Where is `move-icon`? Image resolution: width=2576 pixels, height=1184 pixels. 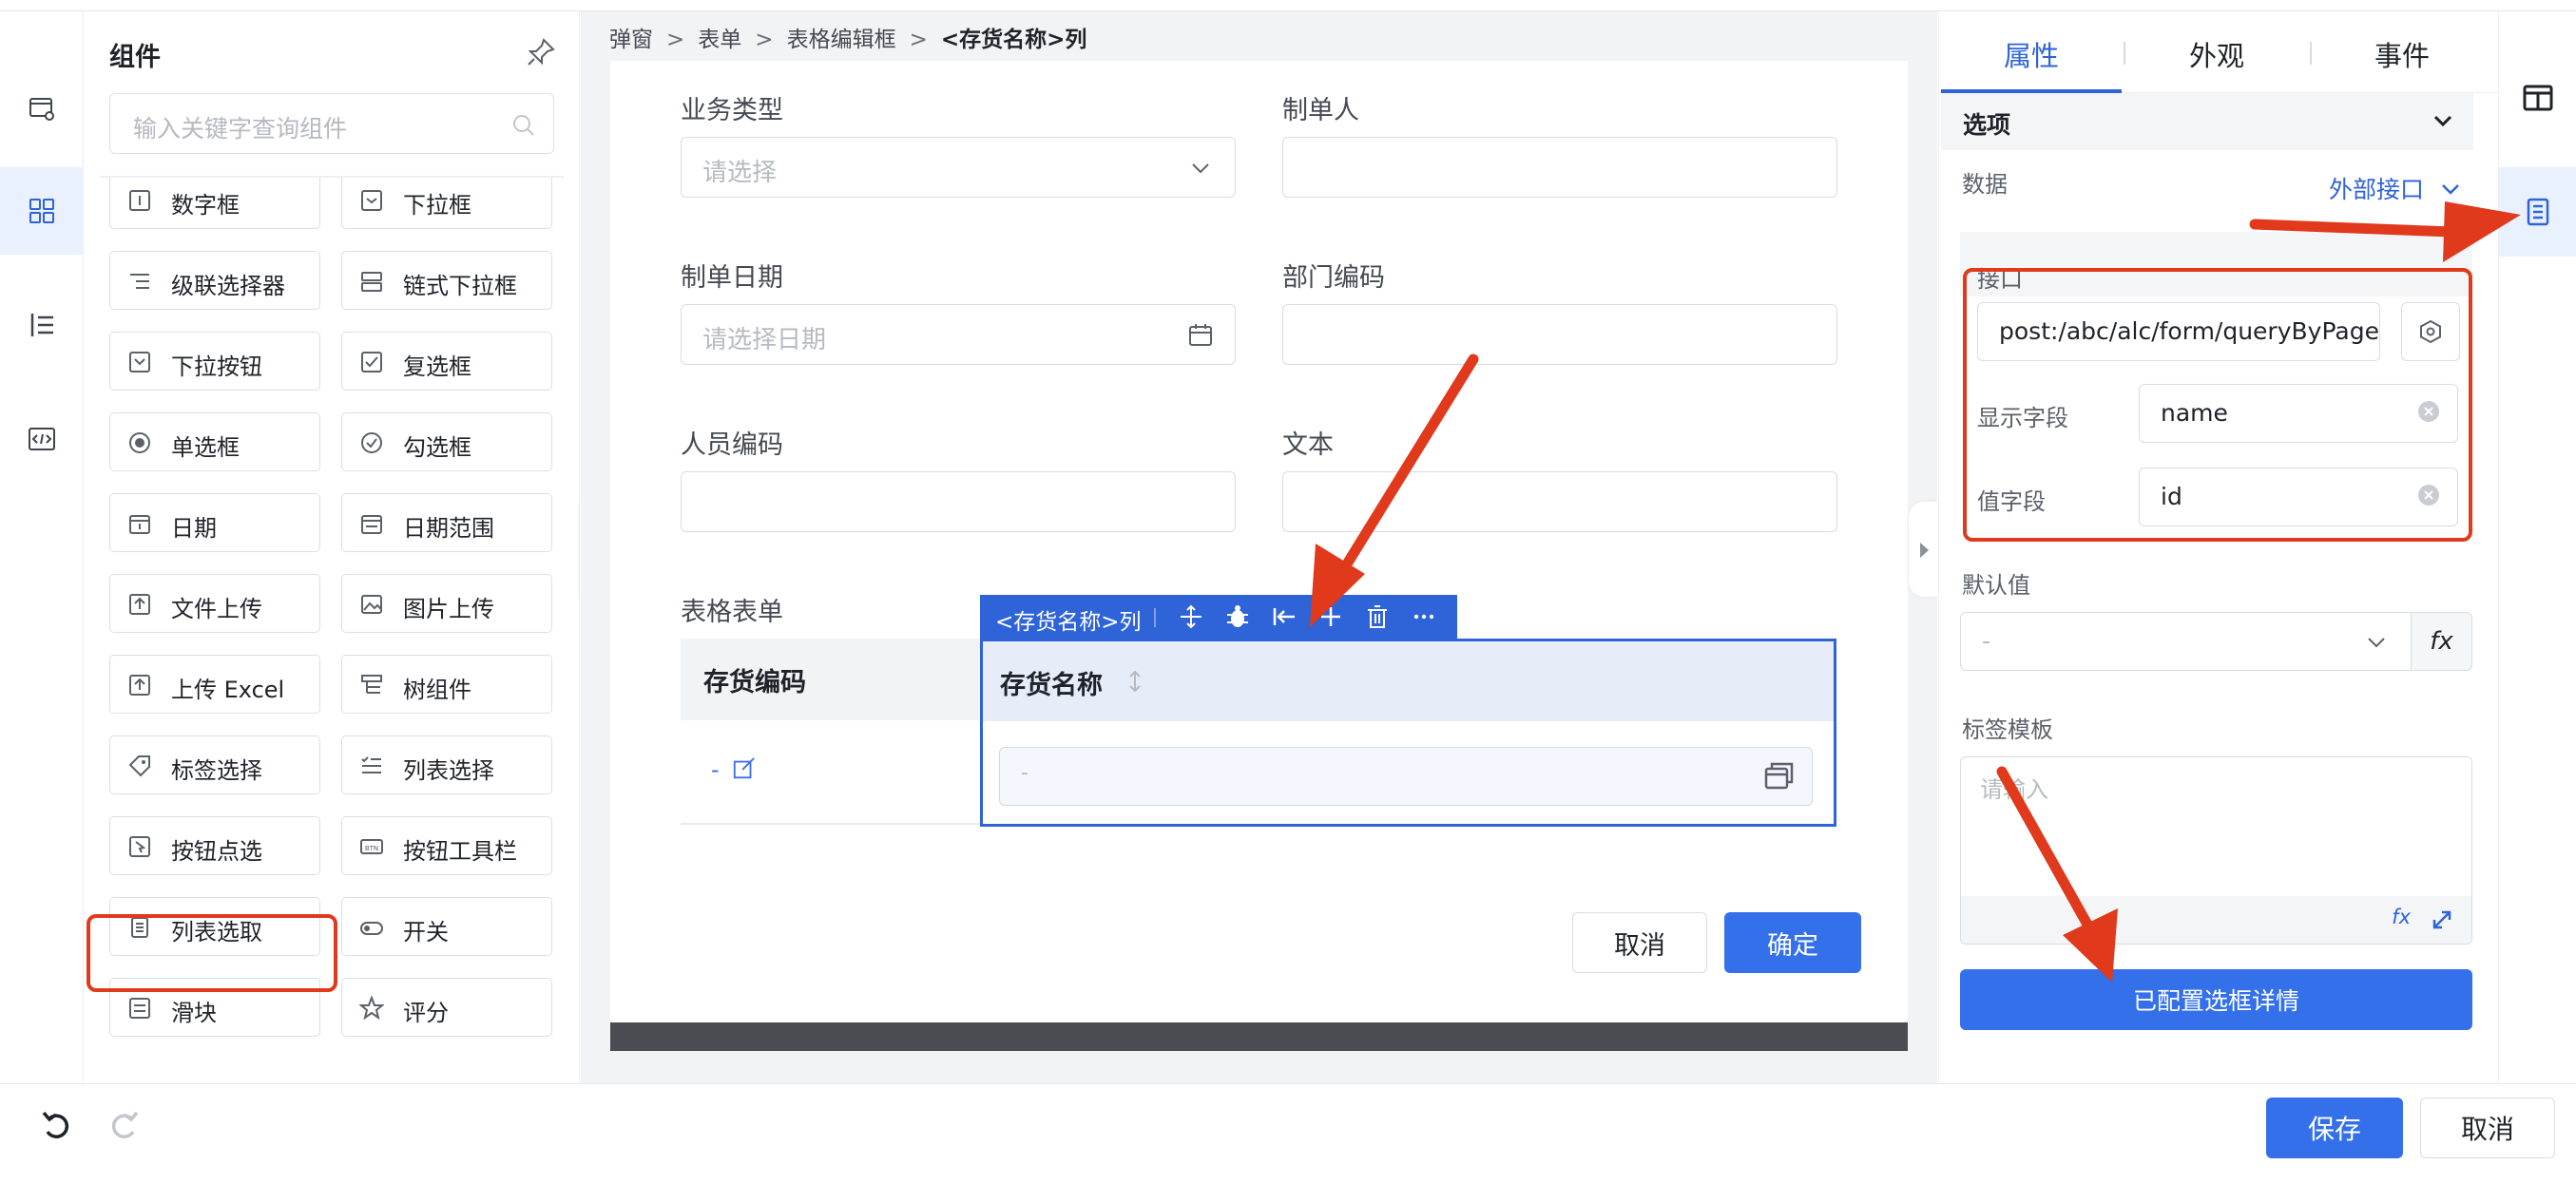
move-icon is located at coordinates (1191, 616).